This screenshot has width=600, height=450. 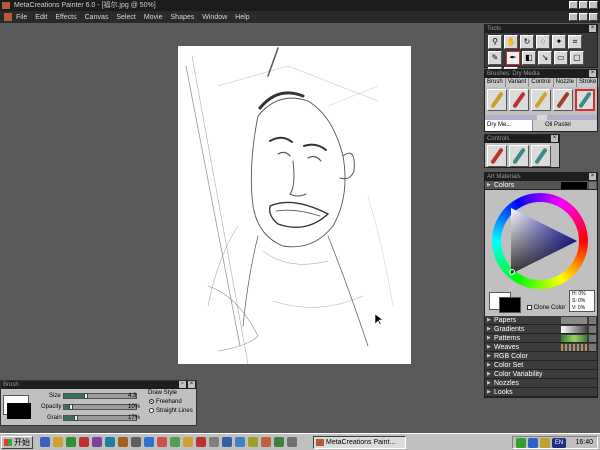 I want to click on doc-restore-button: □, so click(x=583, y=17).